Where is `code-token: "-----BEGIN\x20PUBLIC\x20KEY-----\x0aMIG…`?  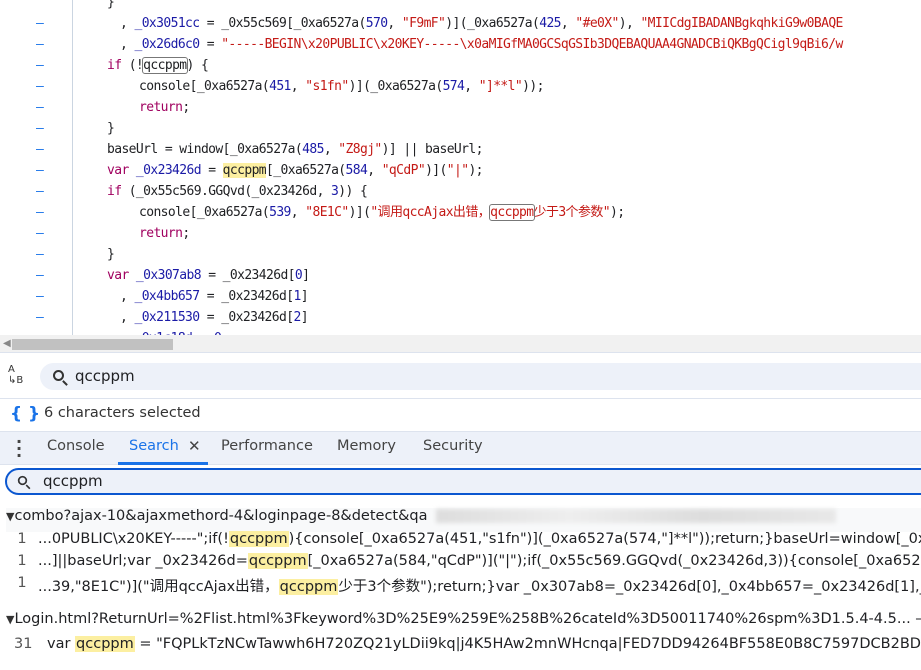
code-token: "-----BEGIN\x20PUBLIC\x20KEY-----\x0aMIG… is located at coordinates (532, 44).